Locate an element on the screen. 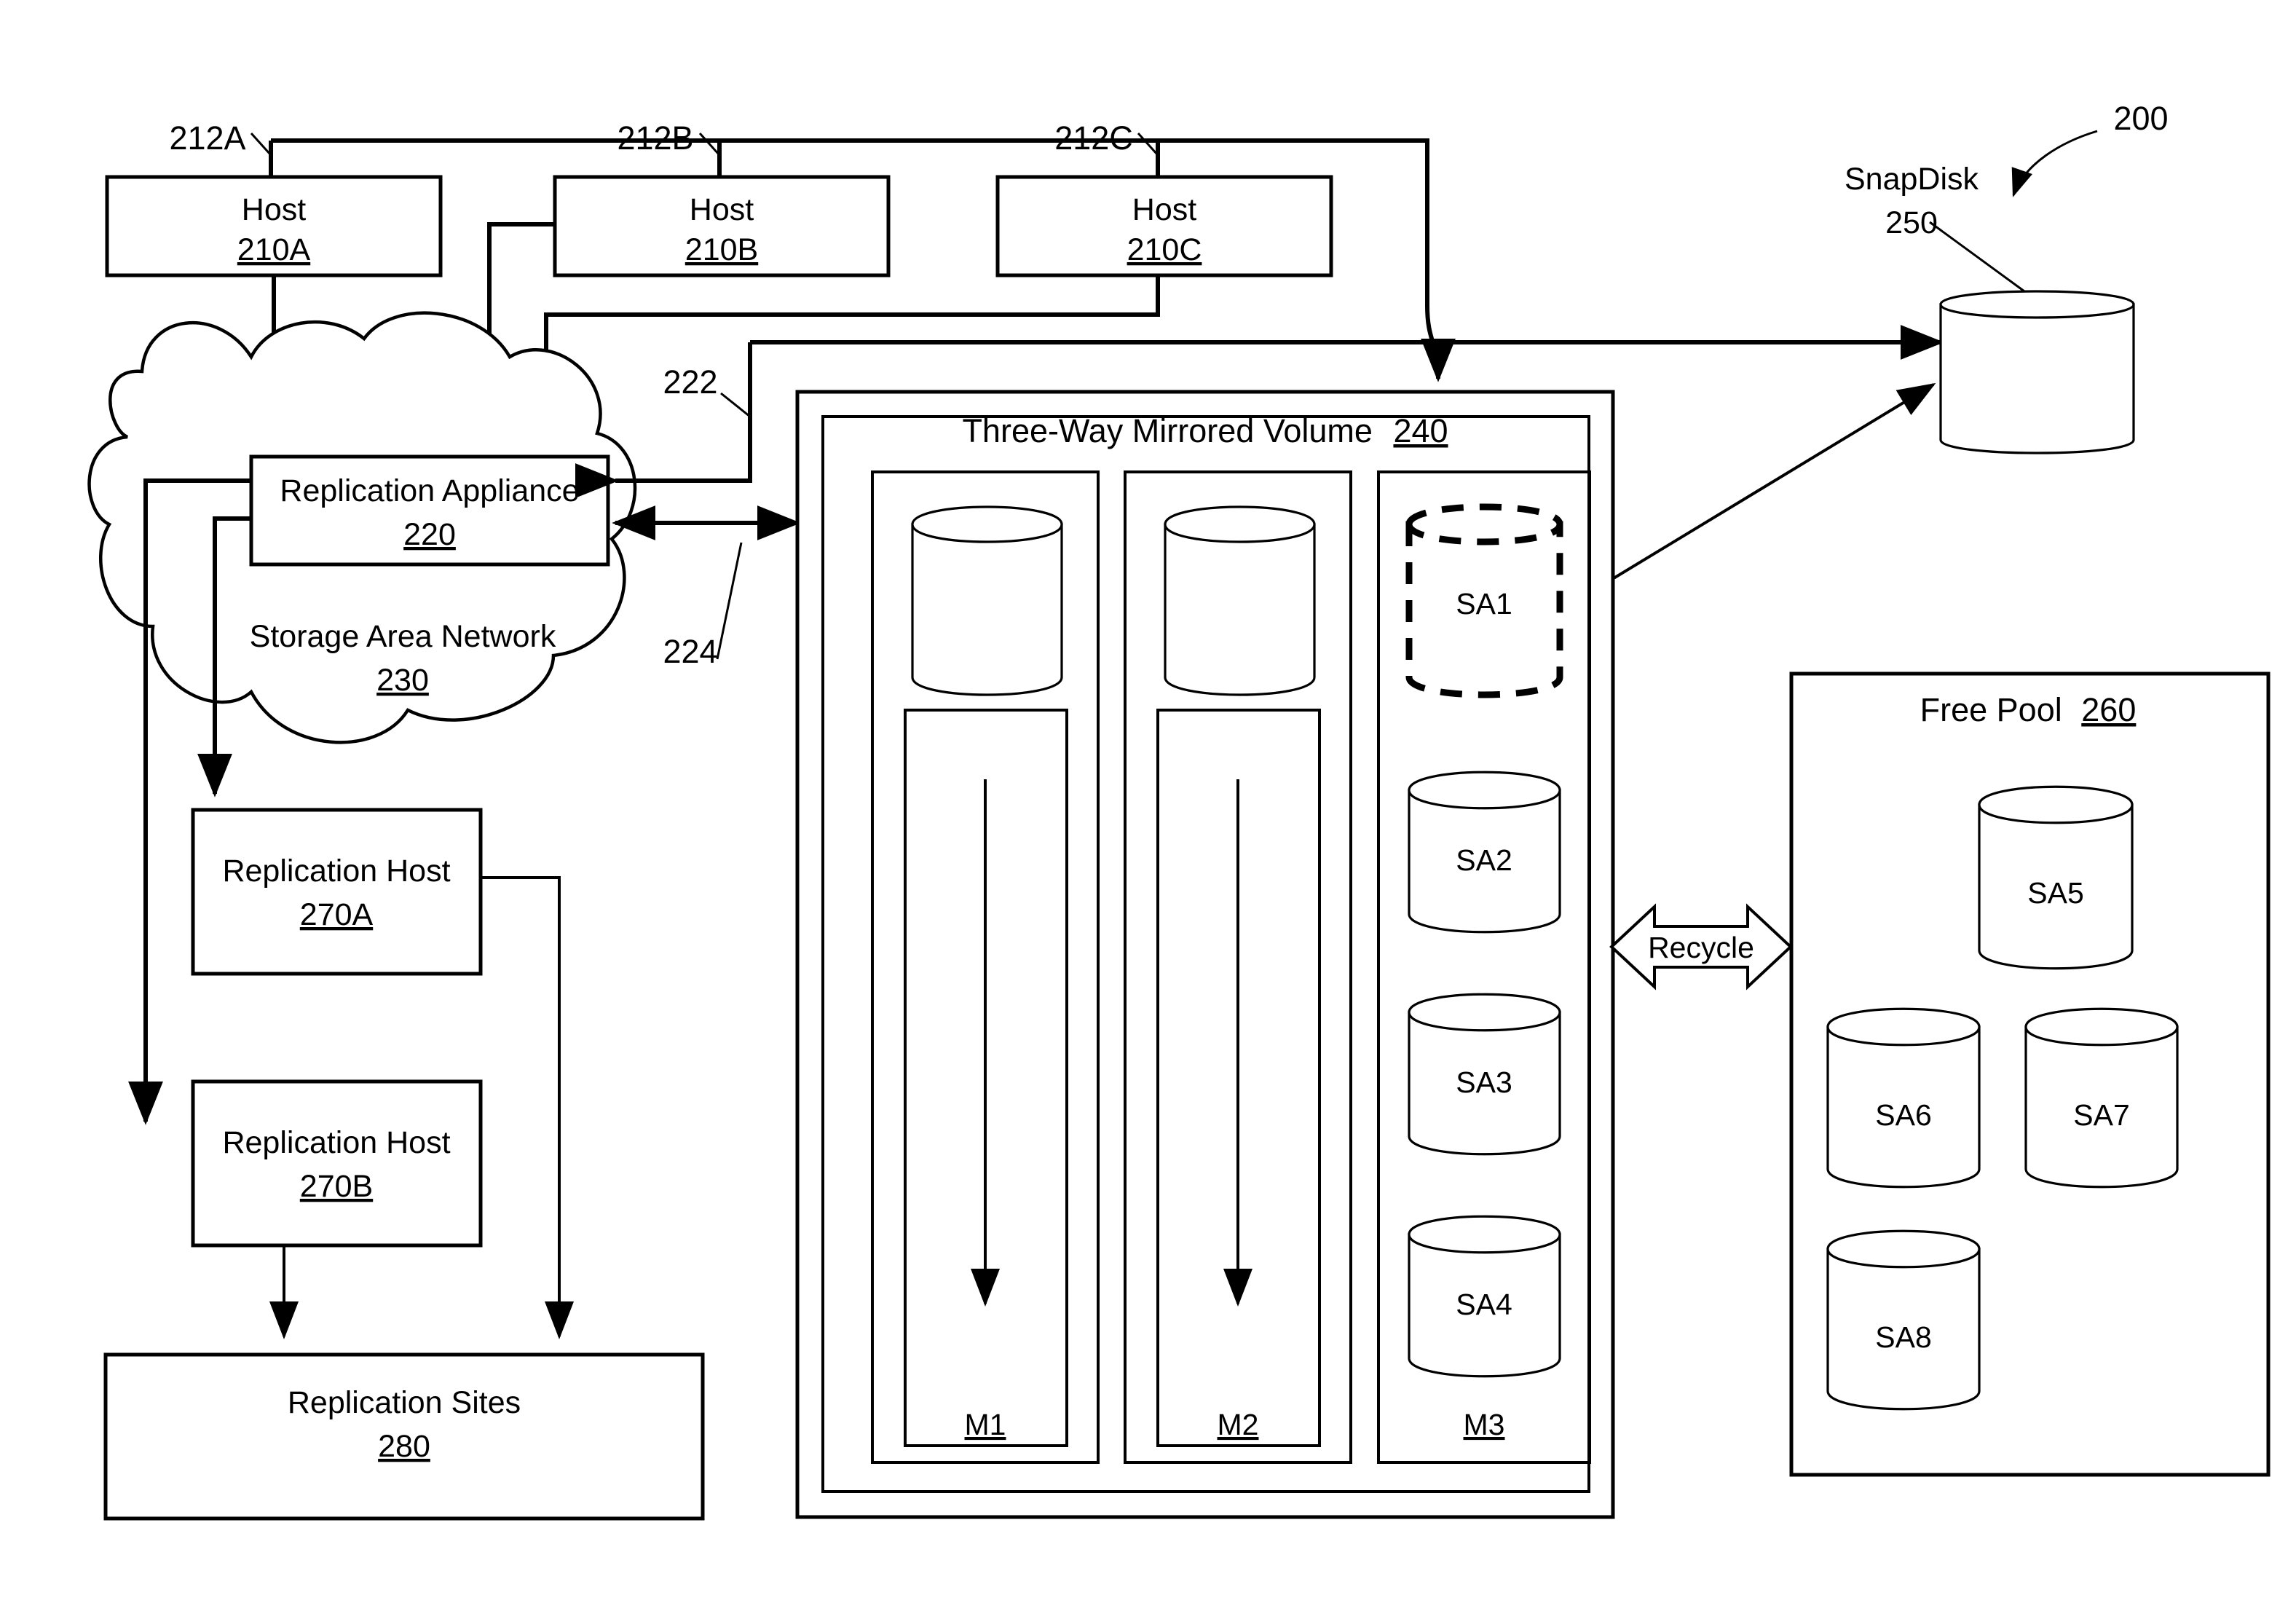 This screenshot has height=1619, width=2296. host-number-c: 210C is located at coordinates (1164, 249).